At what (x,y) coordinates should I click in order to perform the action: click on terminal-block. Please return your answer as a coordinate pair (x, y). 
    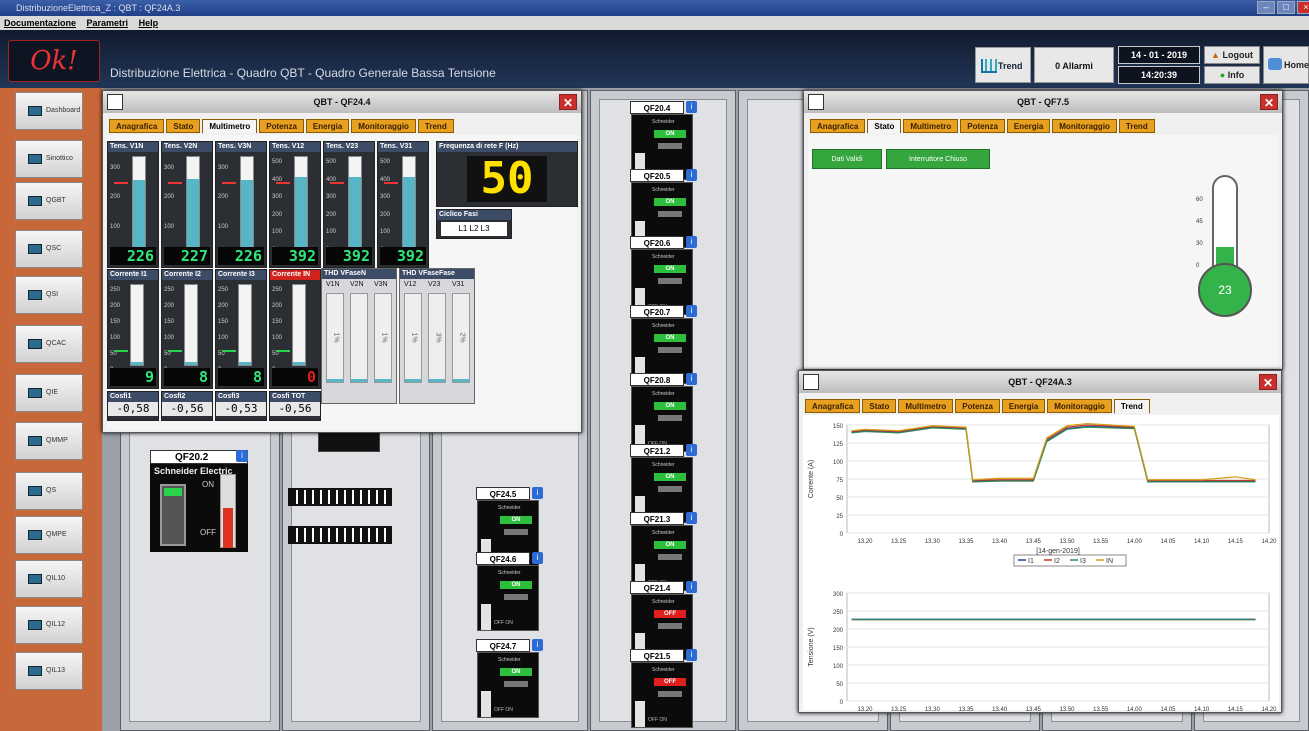
    Looking at the image, I should click on (349, 442).